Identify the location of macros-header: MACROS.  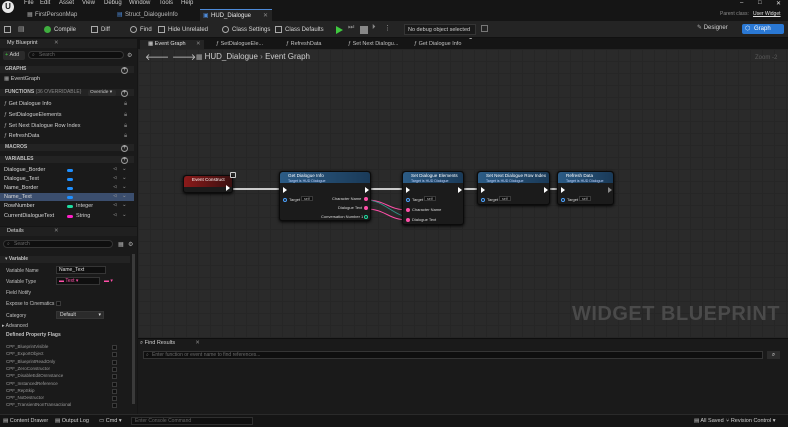
(67, 147).